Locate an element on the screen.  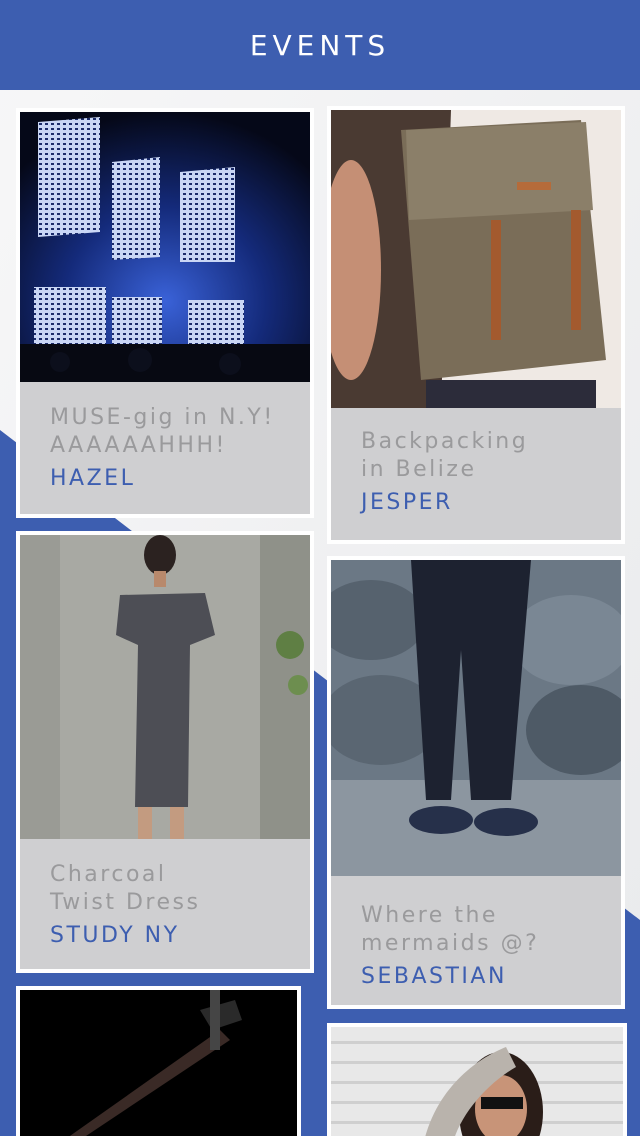
backpack-image is located at coordinates (476, 259).